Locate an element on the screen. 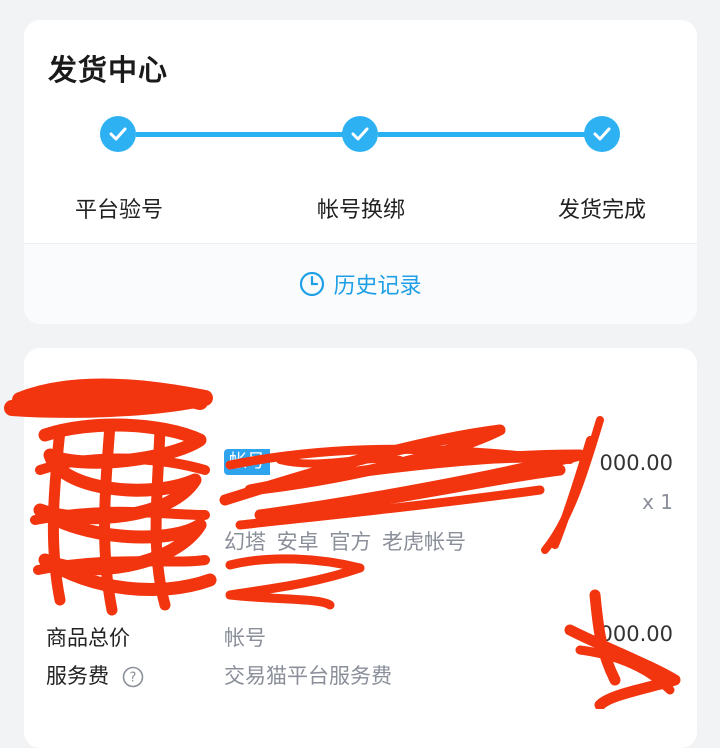  page-title: 发货中心 is located at coordinates (108, 70).